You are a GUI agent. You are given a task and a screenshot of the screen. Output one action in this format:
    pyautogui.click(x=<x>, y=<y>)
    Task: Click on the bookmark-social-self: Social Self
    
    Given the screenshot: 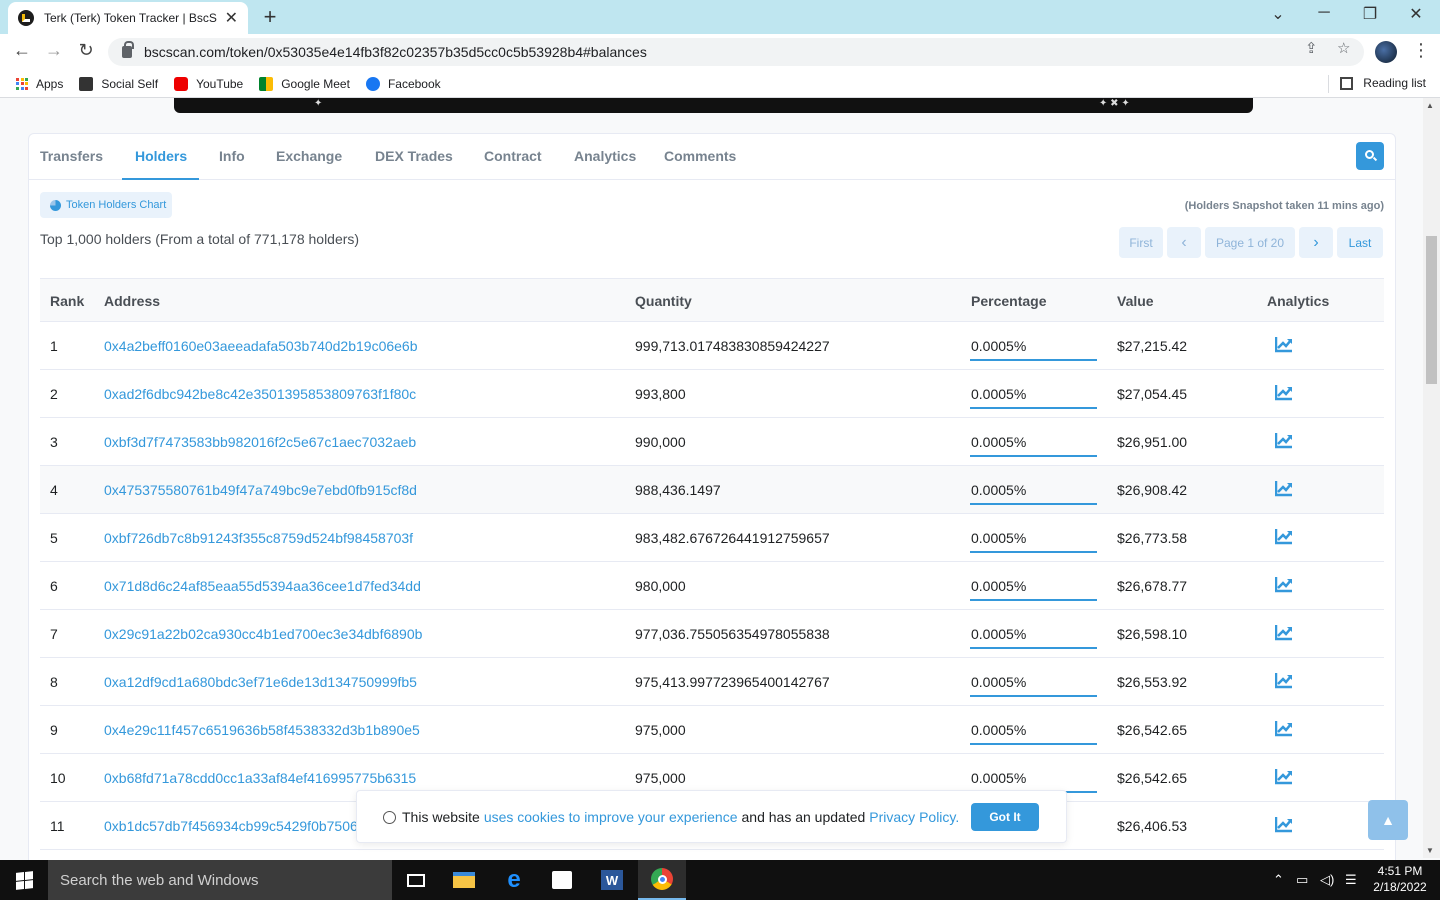 What is the action you would take?
    pyautogui.click(x=118, y=83)
    